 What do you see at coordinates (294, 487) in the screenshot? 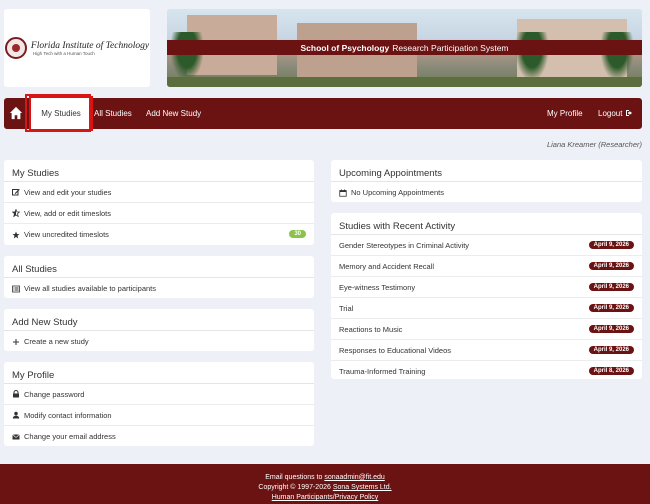
I see `footer-copyright: Copyright © 1997-2026` at bounding box center [294, 487].